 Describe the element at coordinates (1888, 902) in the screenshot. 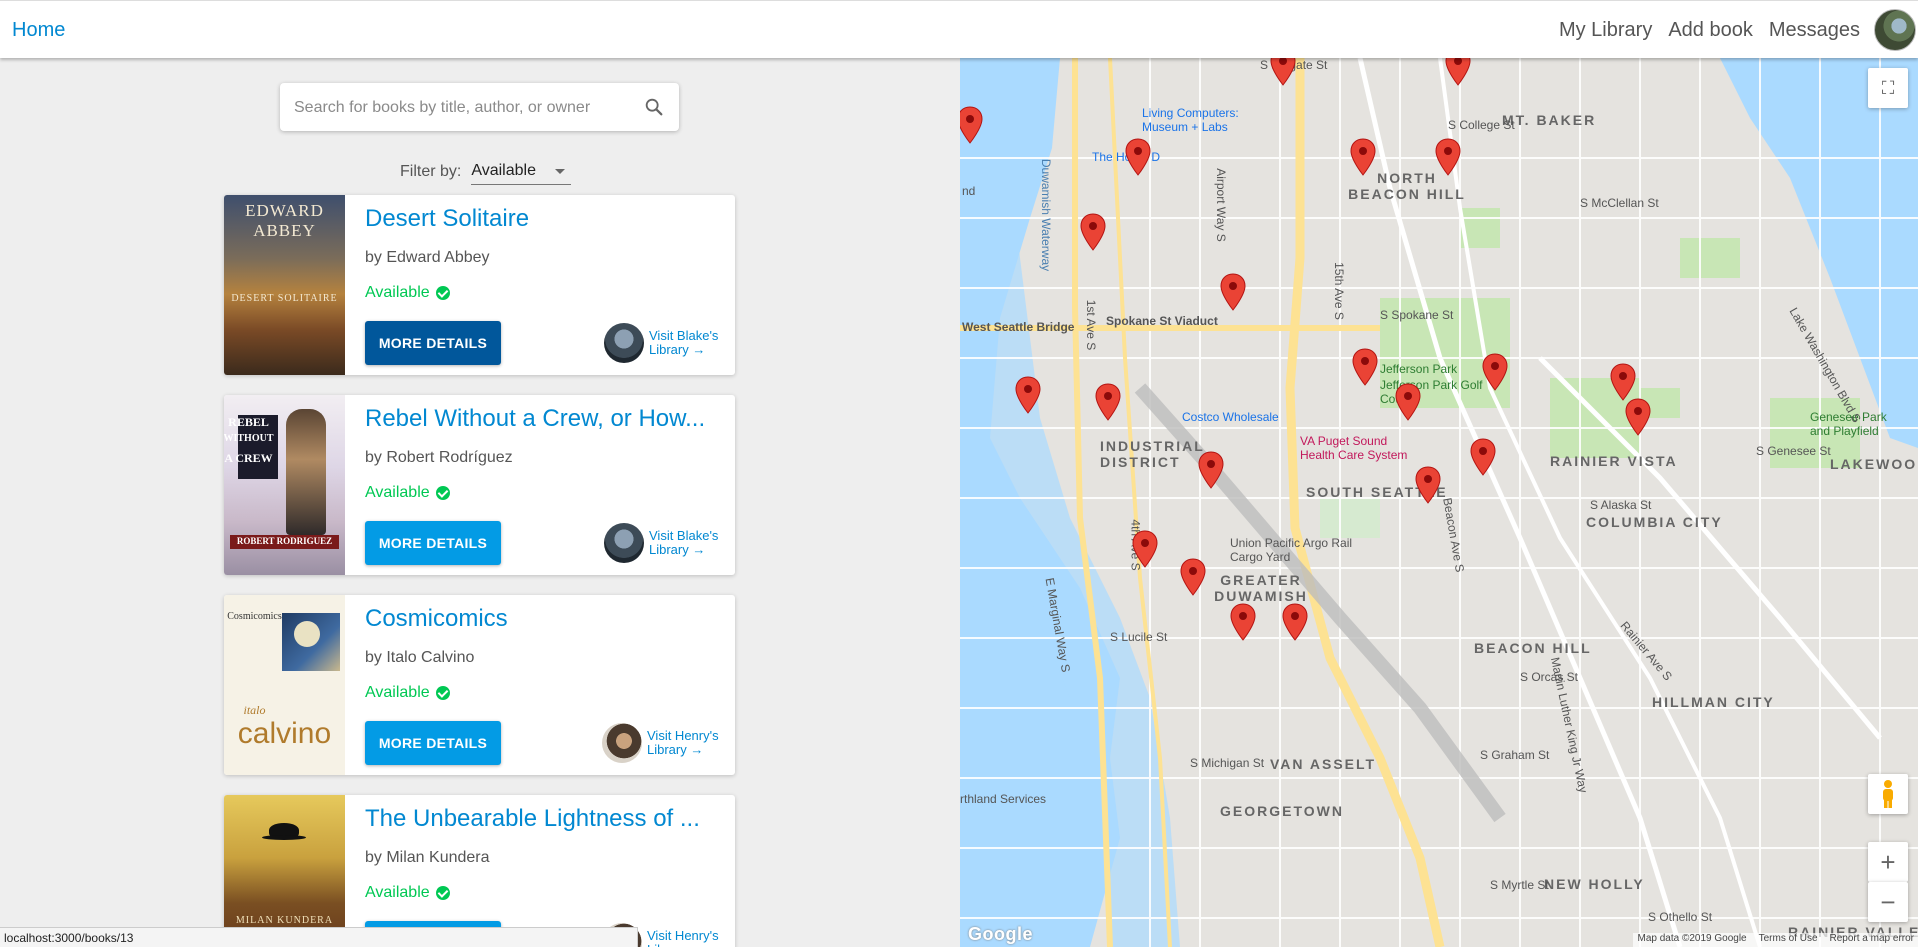

I see `zoom-out-button: −` at that location.